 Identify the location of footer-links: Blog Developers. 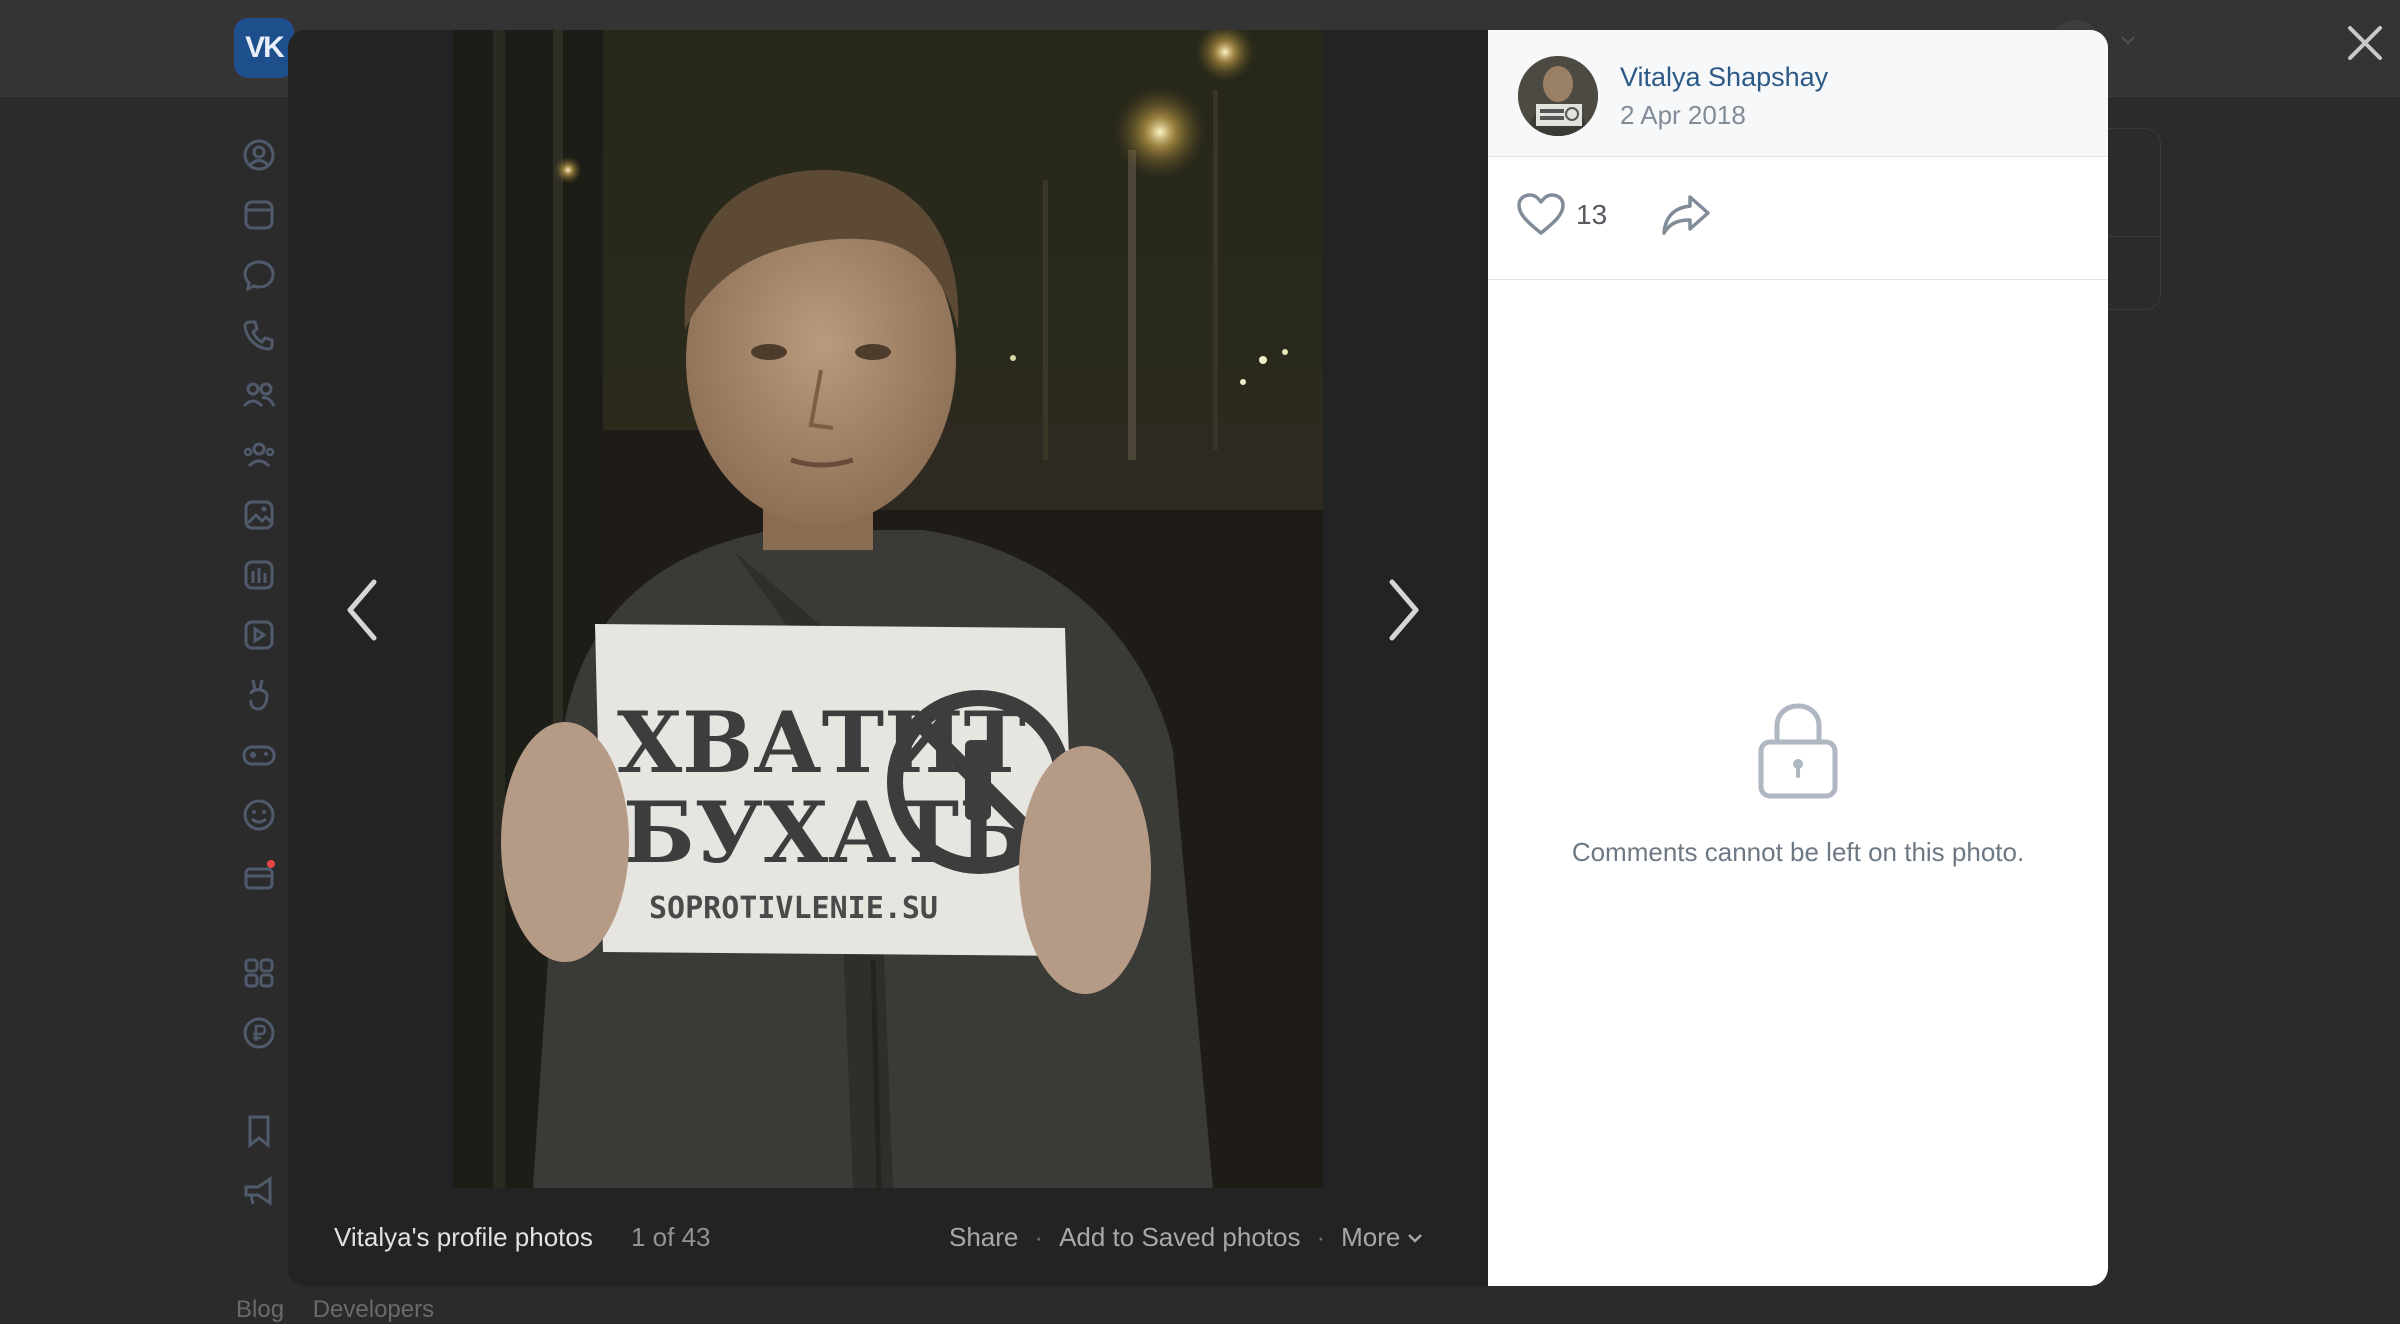
(346, 1310).